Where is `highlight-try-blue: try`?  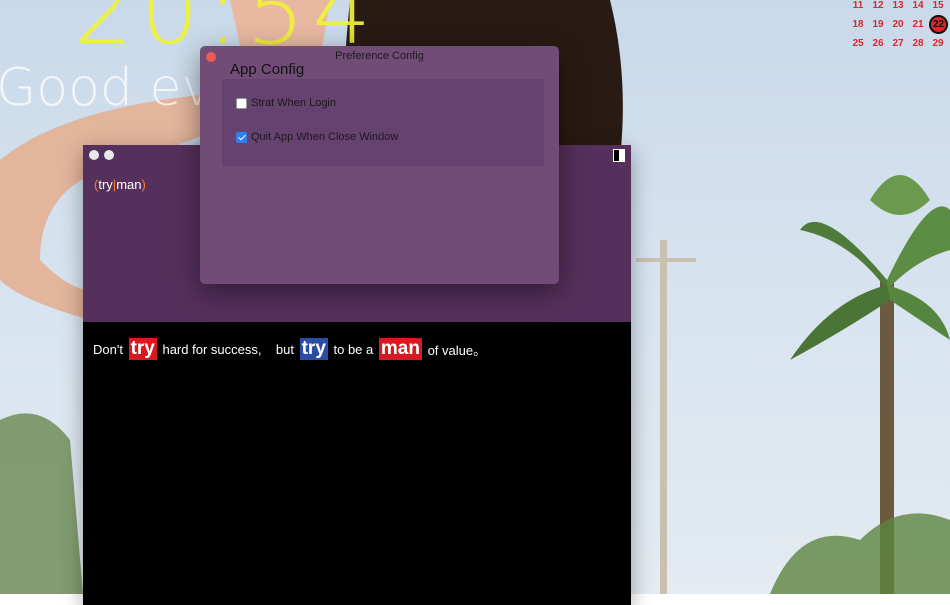 highlight-try-blue: try is located at coordinates (313, 349).